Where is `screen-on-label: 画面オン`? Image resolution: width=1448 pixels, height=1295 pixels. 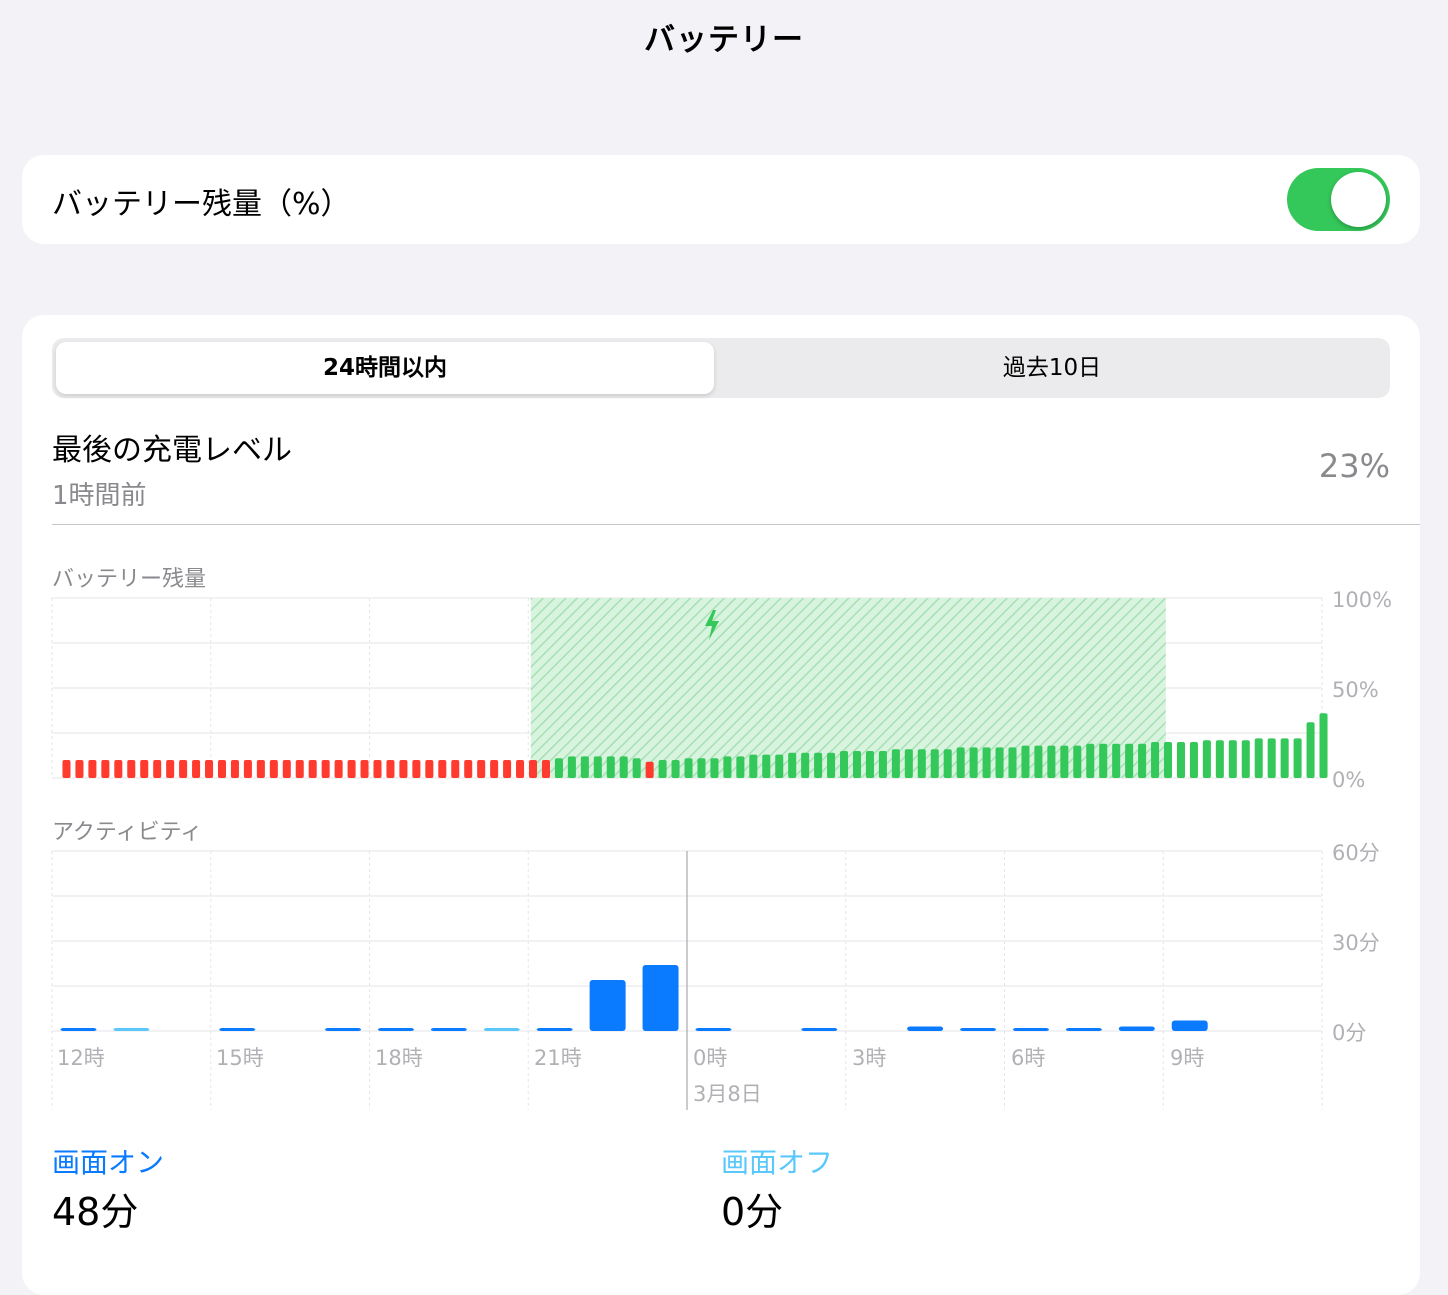
screen-on-label: 画面オン is located at coordinates (108, 1162).